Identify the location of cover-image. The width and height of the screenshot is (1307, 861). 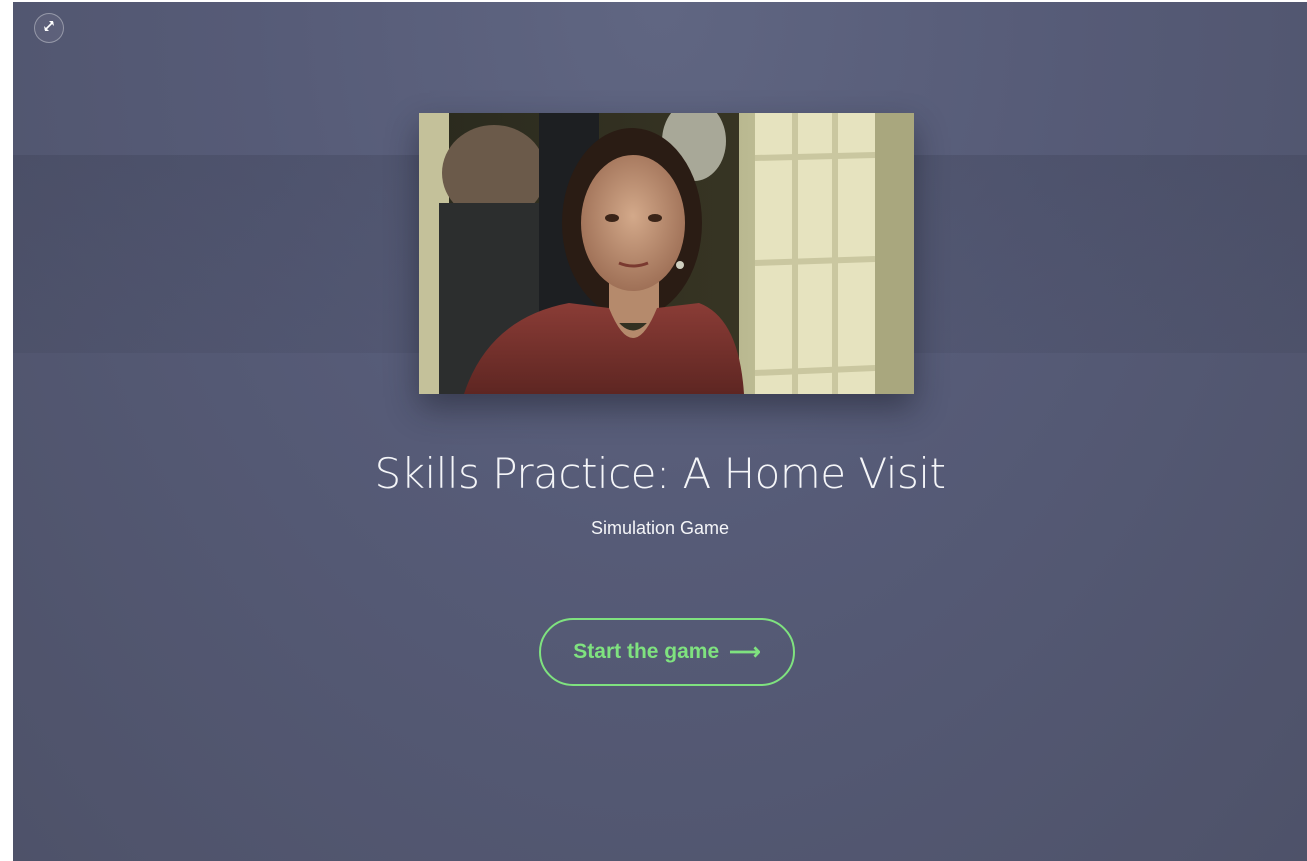
(666, 253).